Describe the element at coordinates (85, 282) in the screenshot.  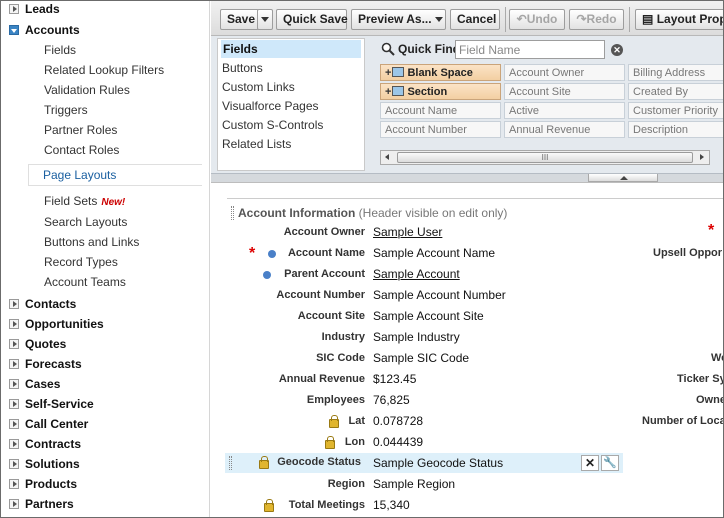
I see `sidebar-item-account-teams: Account Teams` at that location.